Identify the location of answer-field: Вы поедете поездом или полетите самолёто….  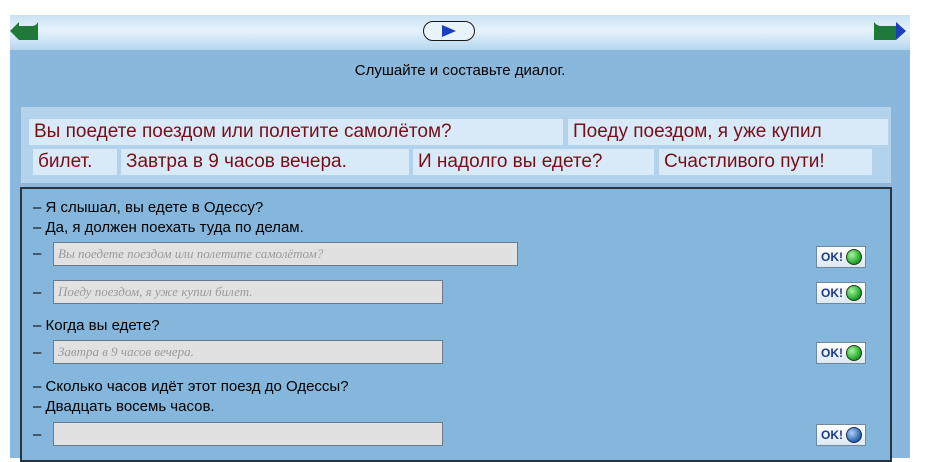
(285, 254).